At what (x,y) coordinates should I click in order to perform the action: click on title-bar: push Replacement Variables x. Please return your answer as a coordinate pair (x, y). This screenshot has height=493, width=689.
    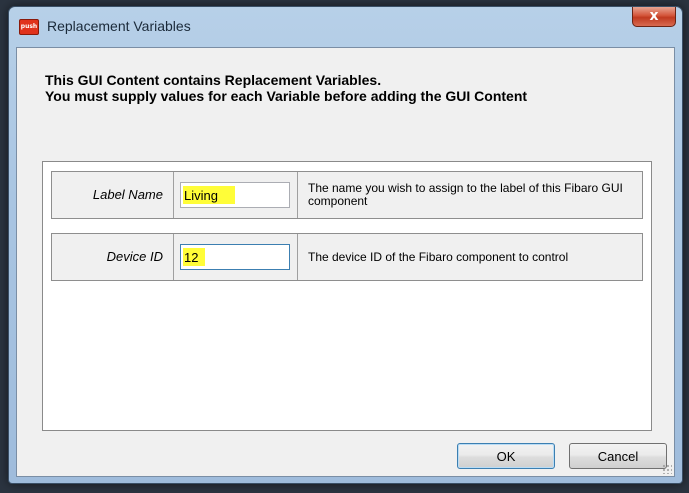
    Looking at the image, I should click on (345, 27).